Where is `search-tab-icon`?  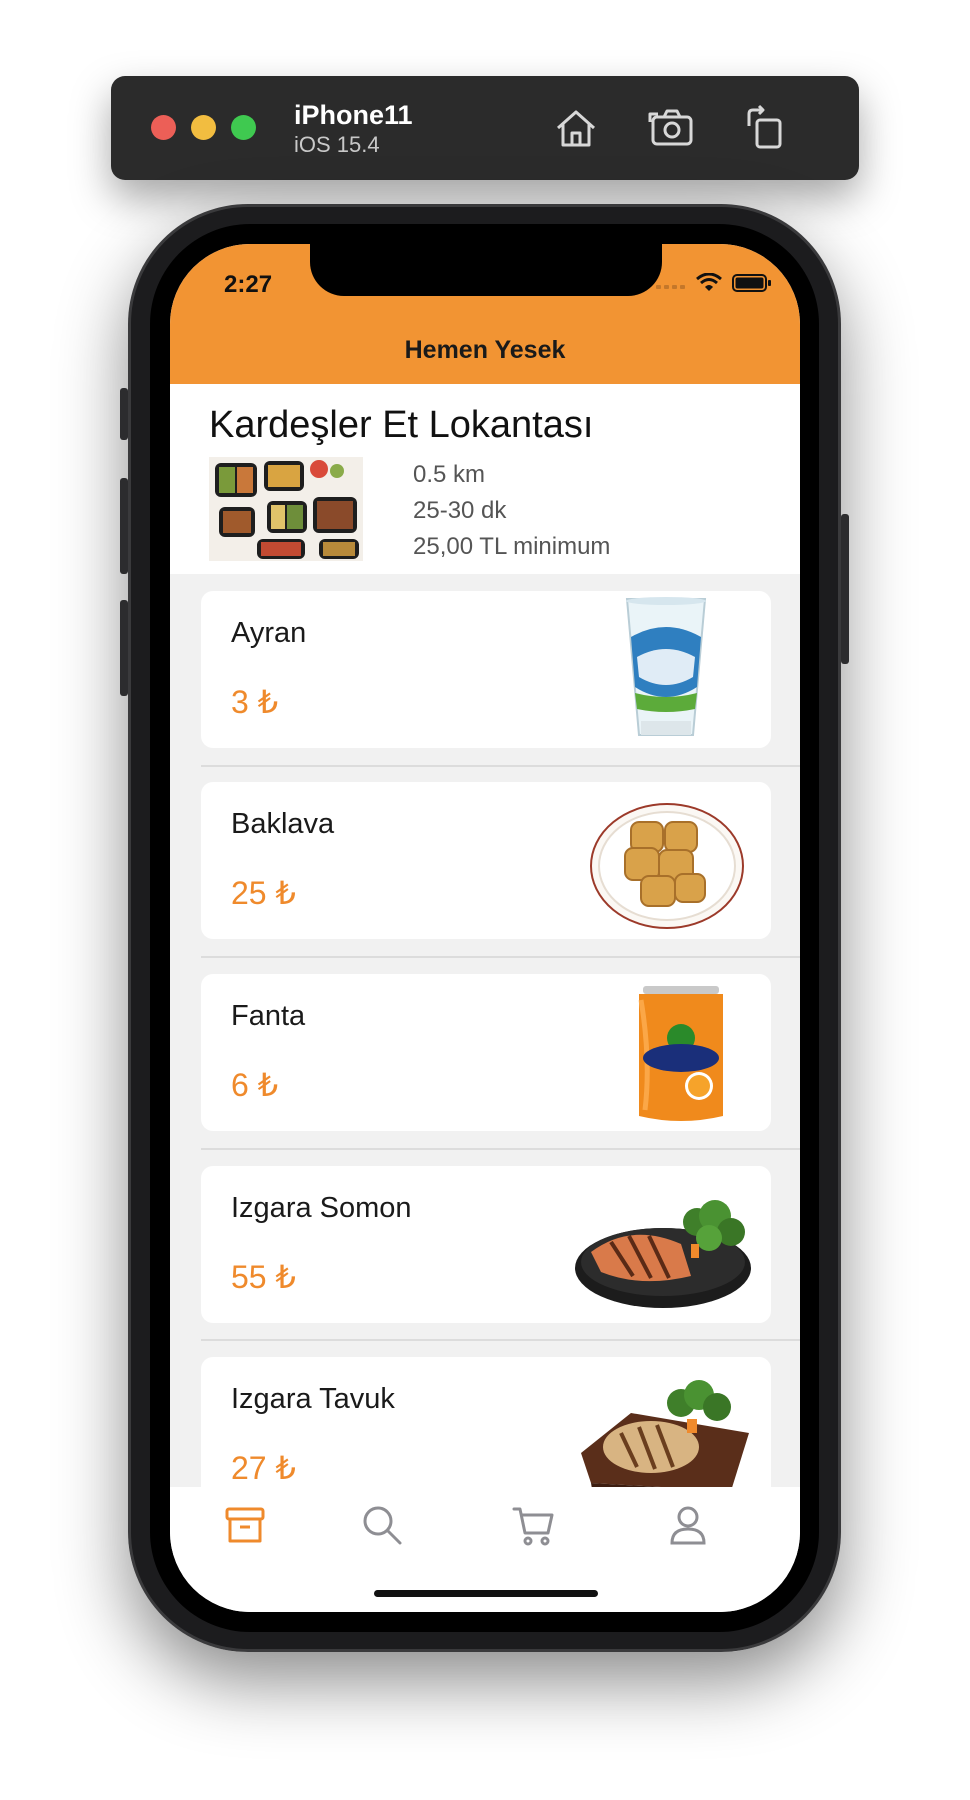 search-tab-icon is located at coordinates (382, 1525).